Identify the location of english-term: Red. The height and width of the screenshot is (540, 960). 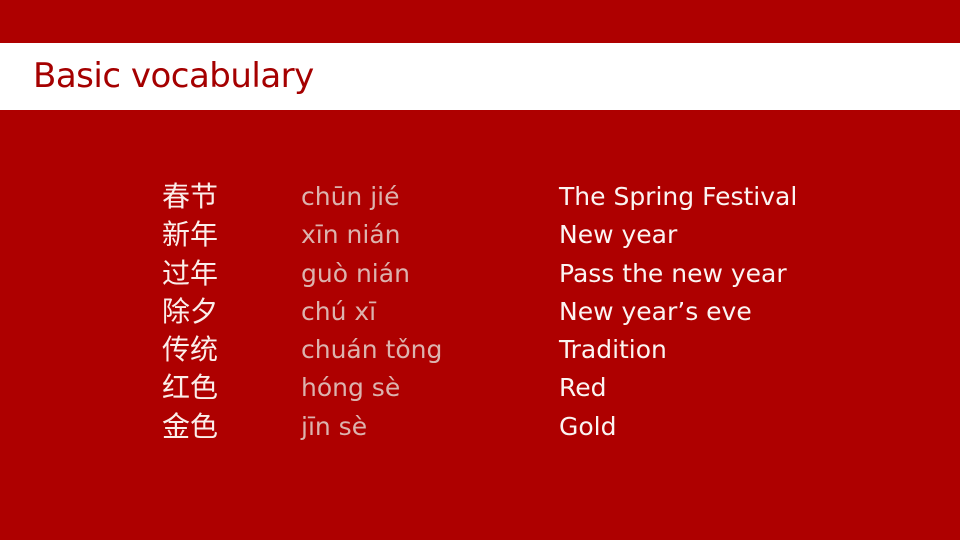
(583, 388).